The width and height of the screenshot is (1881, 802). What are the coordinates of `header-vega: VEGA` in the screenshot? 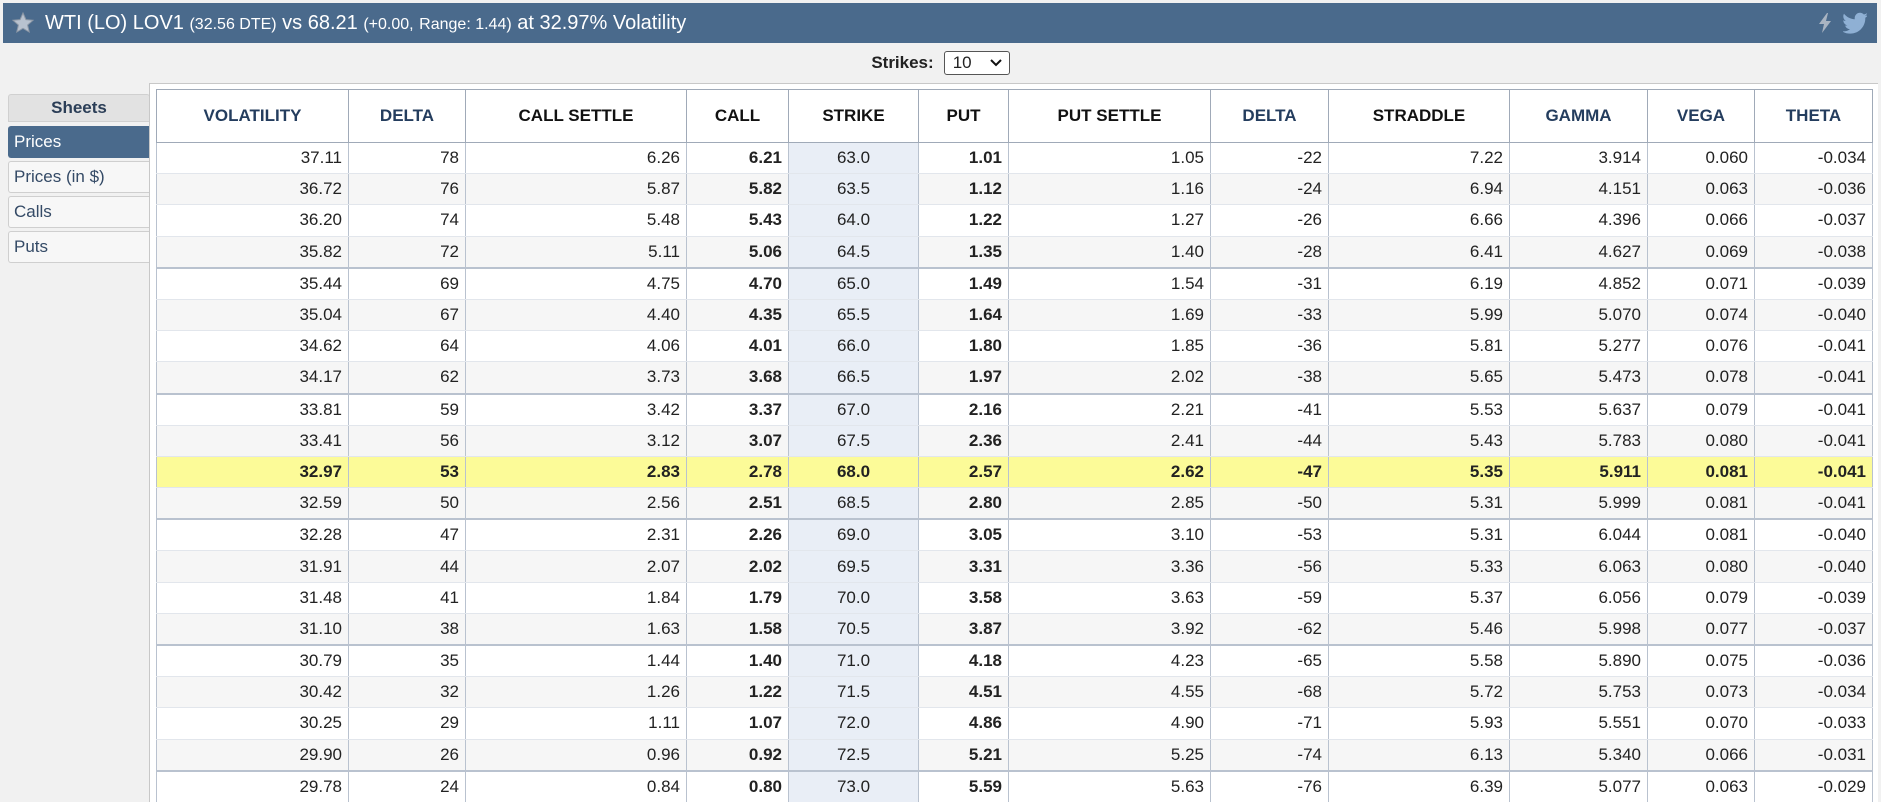 It's located at (1701, 116).